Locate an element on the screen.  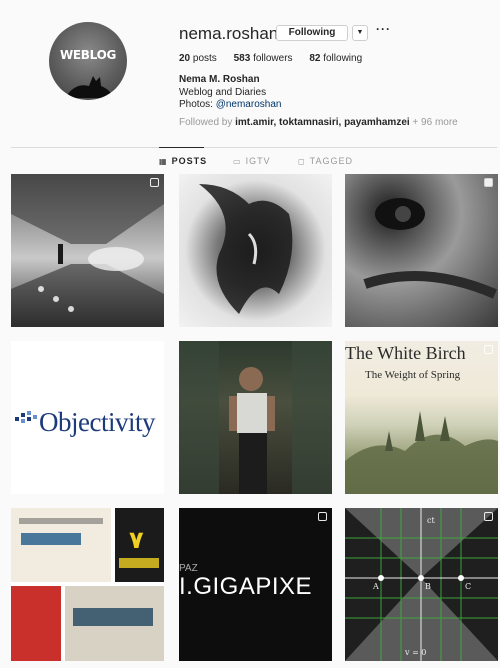
grid-icon: ▦ is located at coordinates (163, 161).